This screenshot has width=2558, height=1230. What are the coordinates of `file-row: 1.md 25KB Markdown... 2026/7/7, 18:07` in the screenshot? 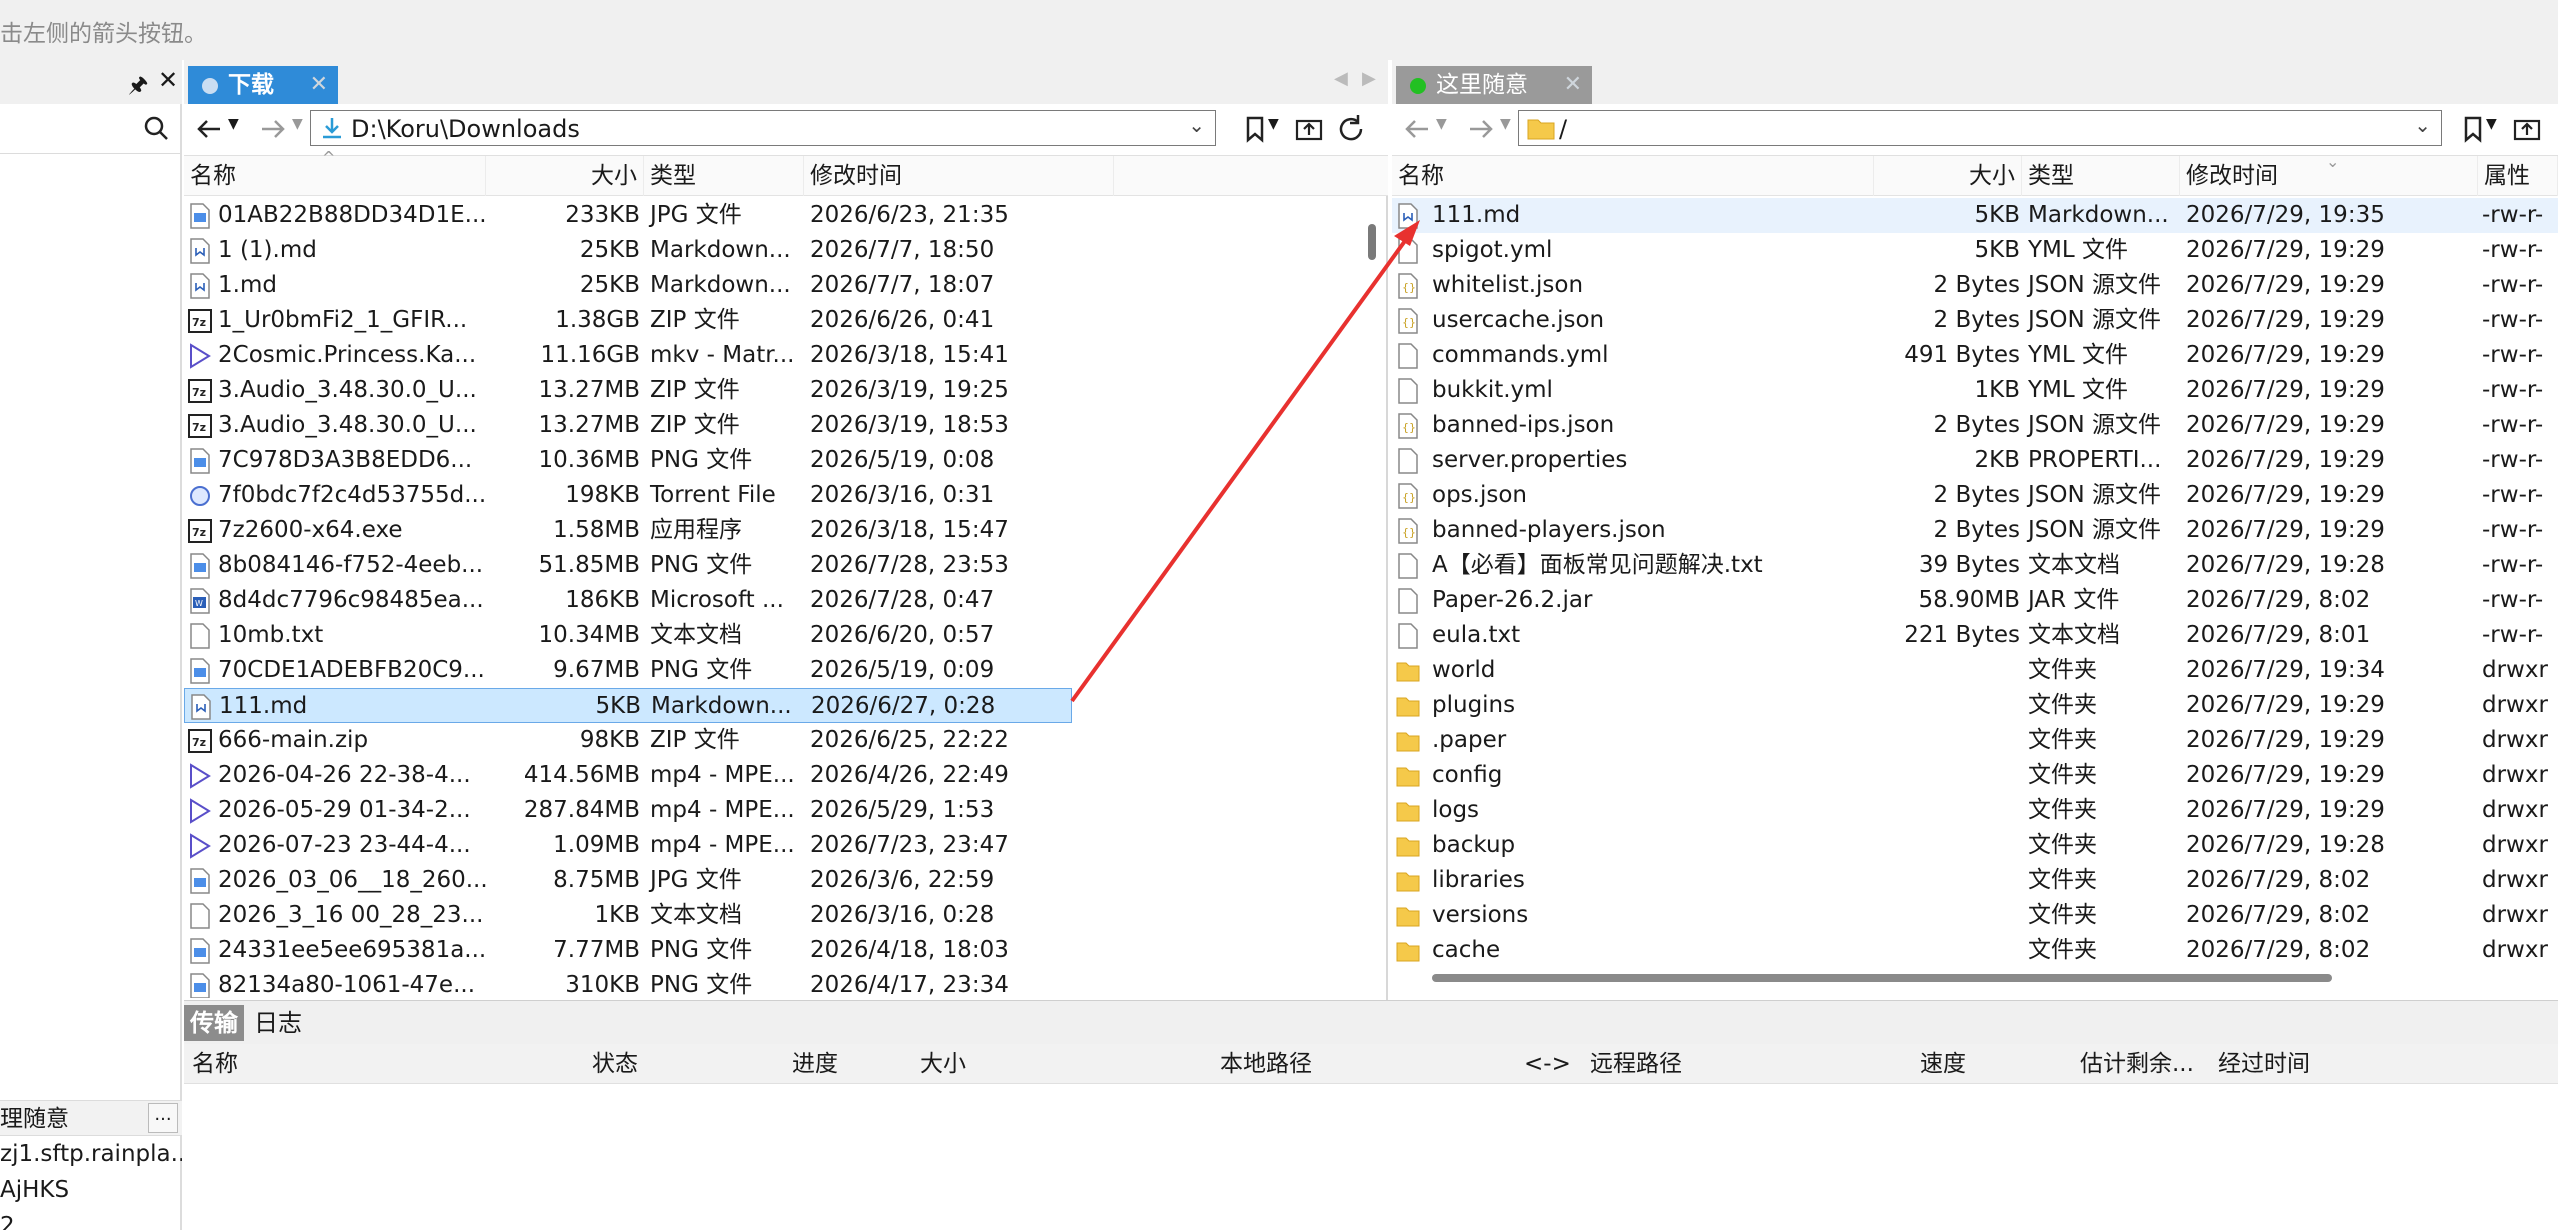 It's located at (774, 285).